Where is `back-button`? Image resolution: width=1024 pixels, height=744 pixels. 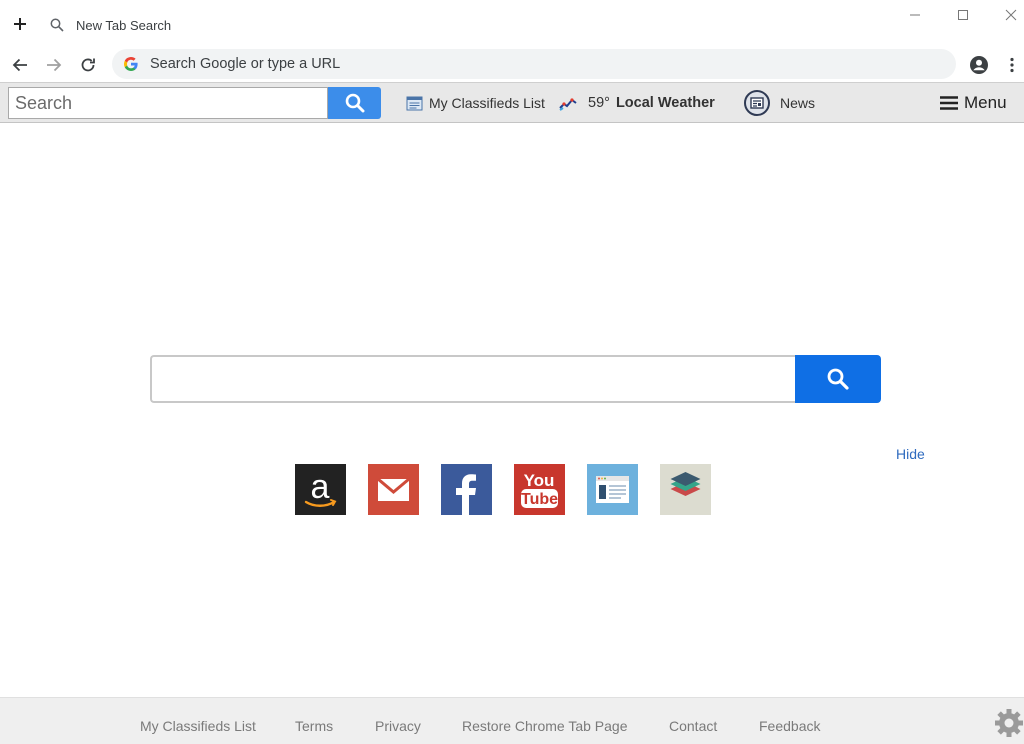
back-button is located at coordinates (20, 65).